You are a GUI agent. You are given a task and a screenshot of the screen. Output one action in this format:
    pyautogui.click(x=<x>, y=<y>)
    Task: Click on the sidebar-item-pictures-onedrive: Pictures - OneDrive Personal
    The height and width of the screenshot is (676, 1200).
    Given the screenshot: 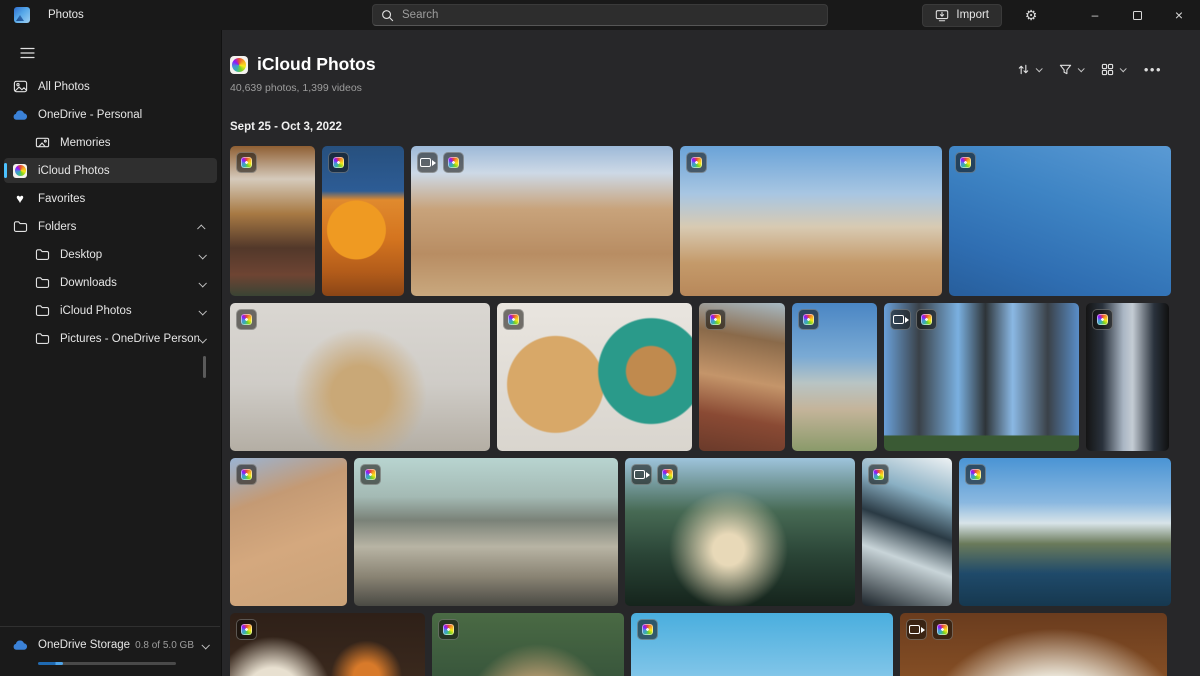 What is the action you would take?
    pyautogui.click(x=110, y=338)
    